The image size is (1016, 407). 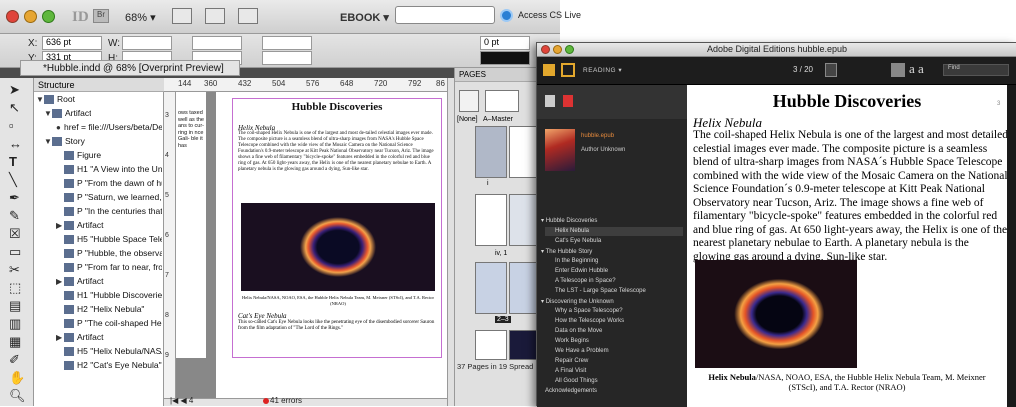 What do you see at coordinates (217, 43) in the screenshot?
I see `scale-x-field` at bounding box center [217, 43].